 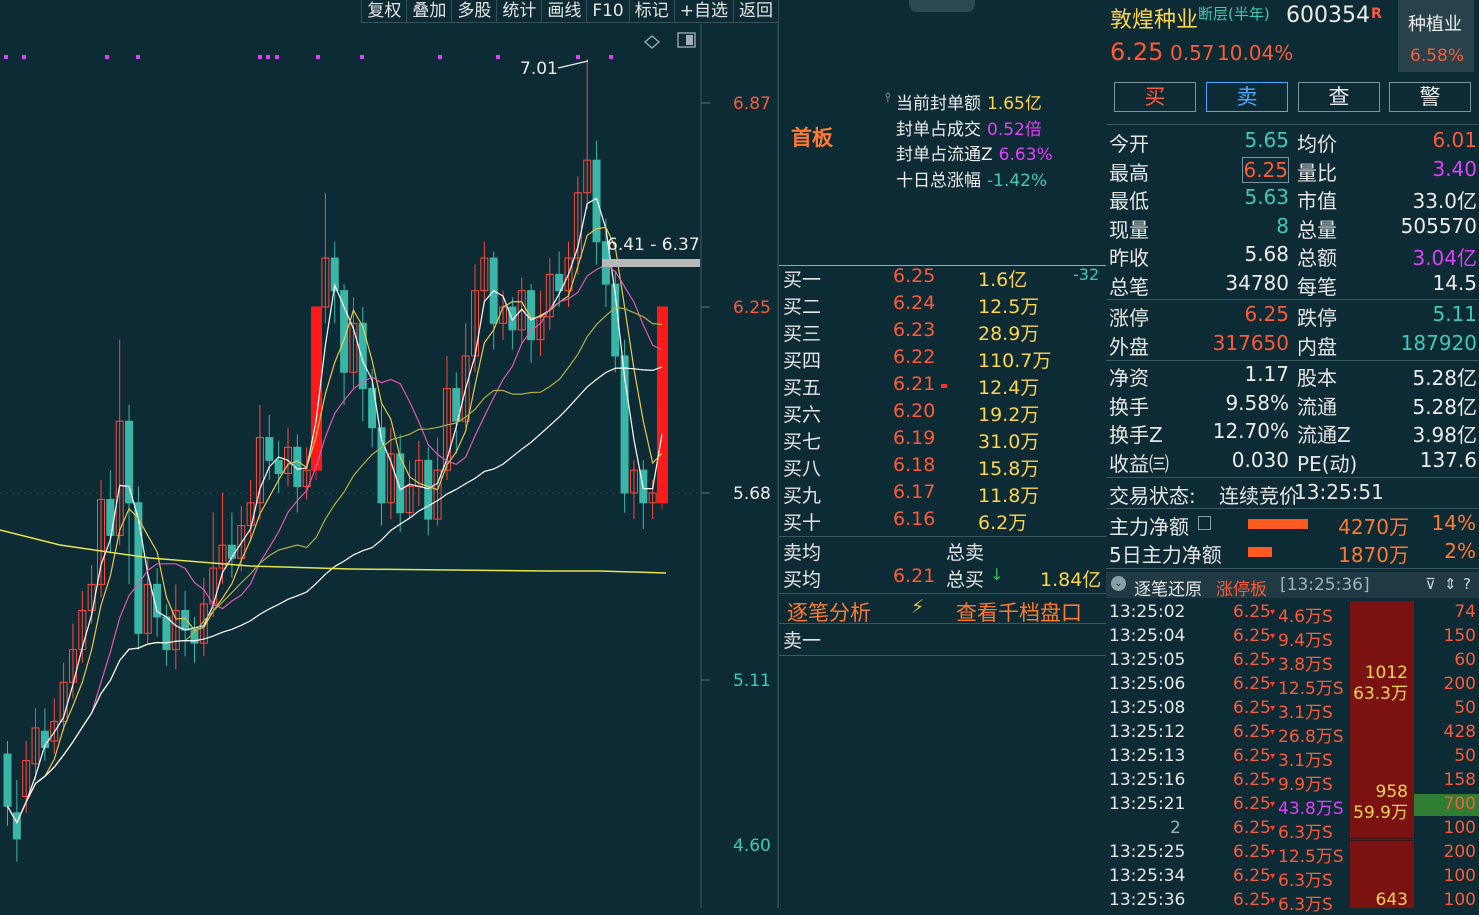 I want to click on trade-status-label: 交易状态:, so click(x=1152, y=496).